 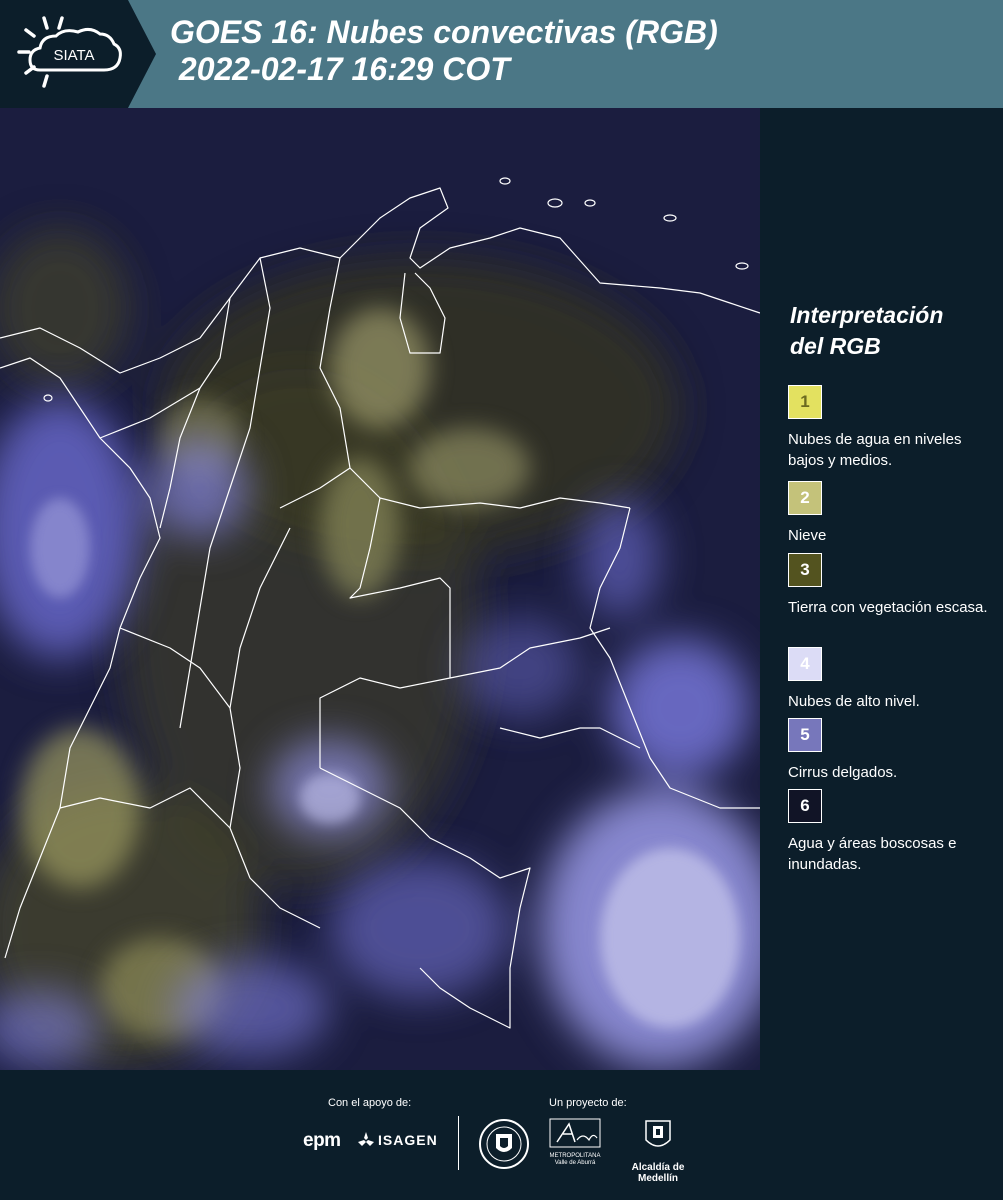 What do you see at coordinates (444, 32) in the screenshot?
I see `title-line-1: GOES 16: Nubes convectivas (RGB)` at bounding box center [444, 32].